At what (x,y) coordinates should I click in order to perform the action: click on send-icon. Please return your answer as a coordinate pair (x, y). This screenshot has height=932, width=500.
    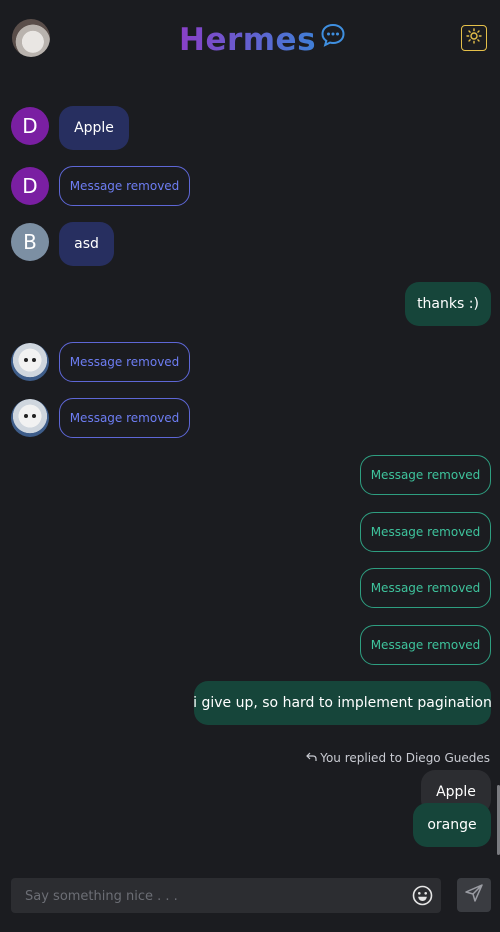
    Looking at the image, I should click on (474, 895).